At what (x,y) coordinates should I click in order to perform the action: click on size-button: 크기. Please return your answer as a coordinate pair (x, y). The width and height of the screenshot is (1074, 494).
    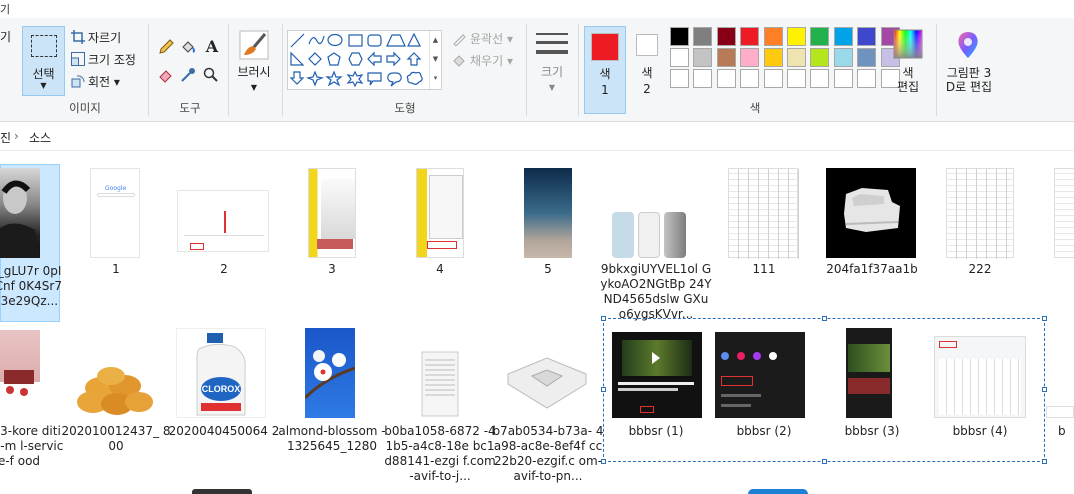
    Looking at the image, I should click on (552, 72).